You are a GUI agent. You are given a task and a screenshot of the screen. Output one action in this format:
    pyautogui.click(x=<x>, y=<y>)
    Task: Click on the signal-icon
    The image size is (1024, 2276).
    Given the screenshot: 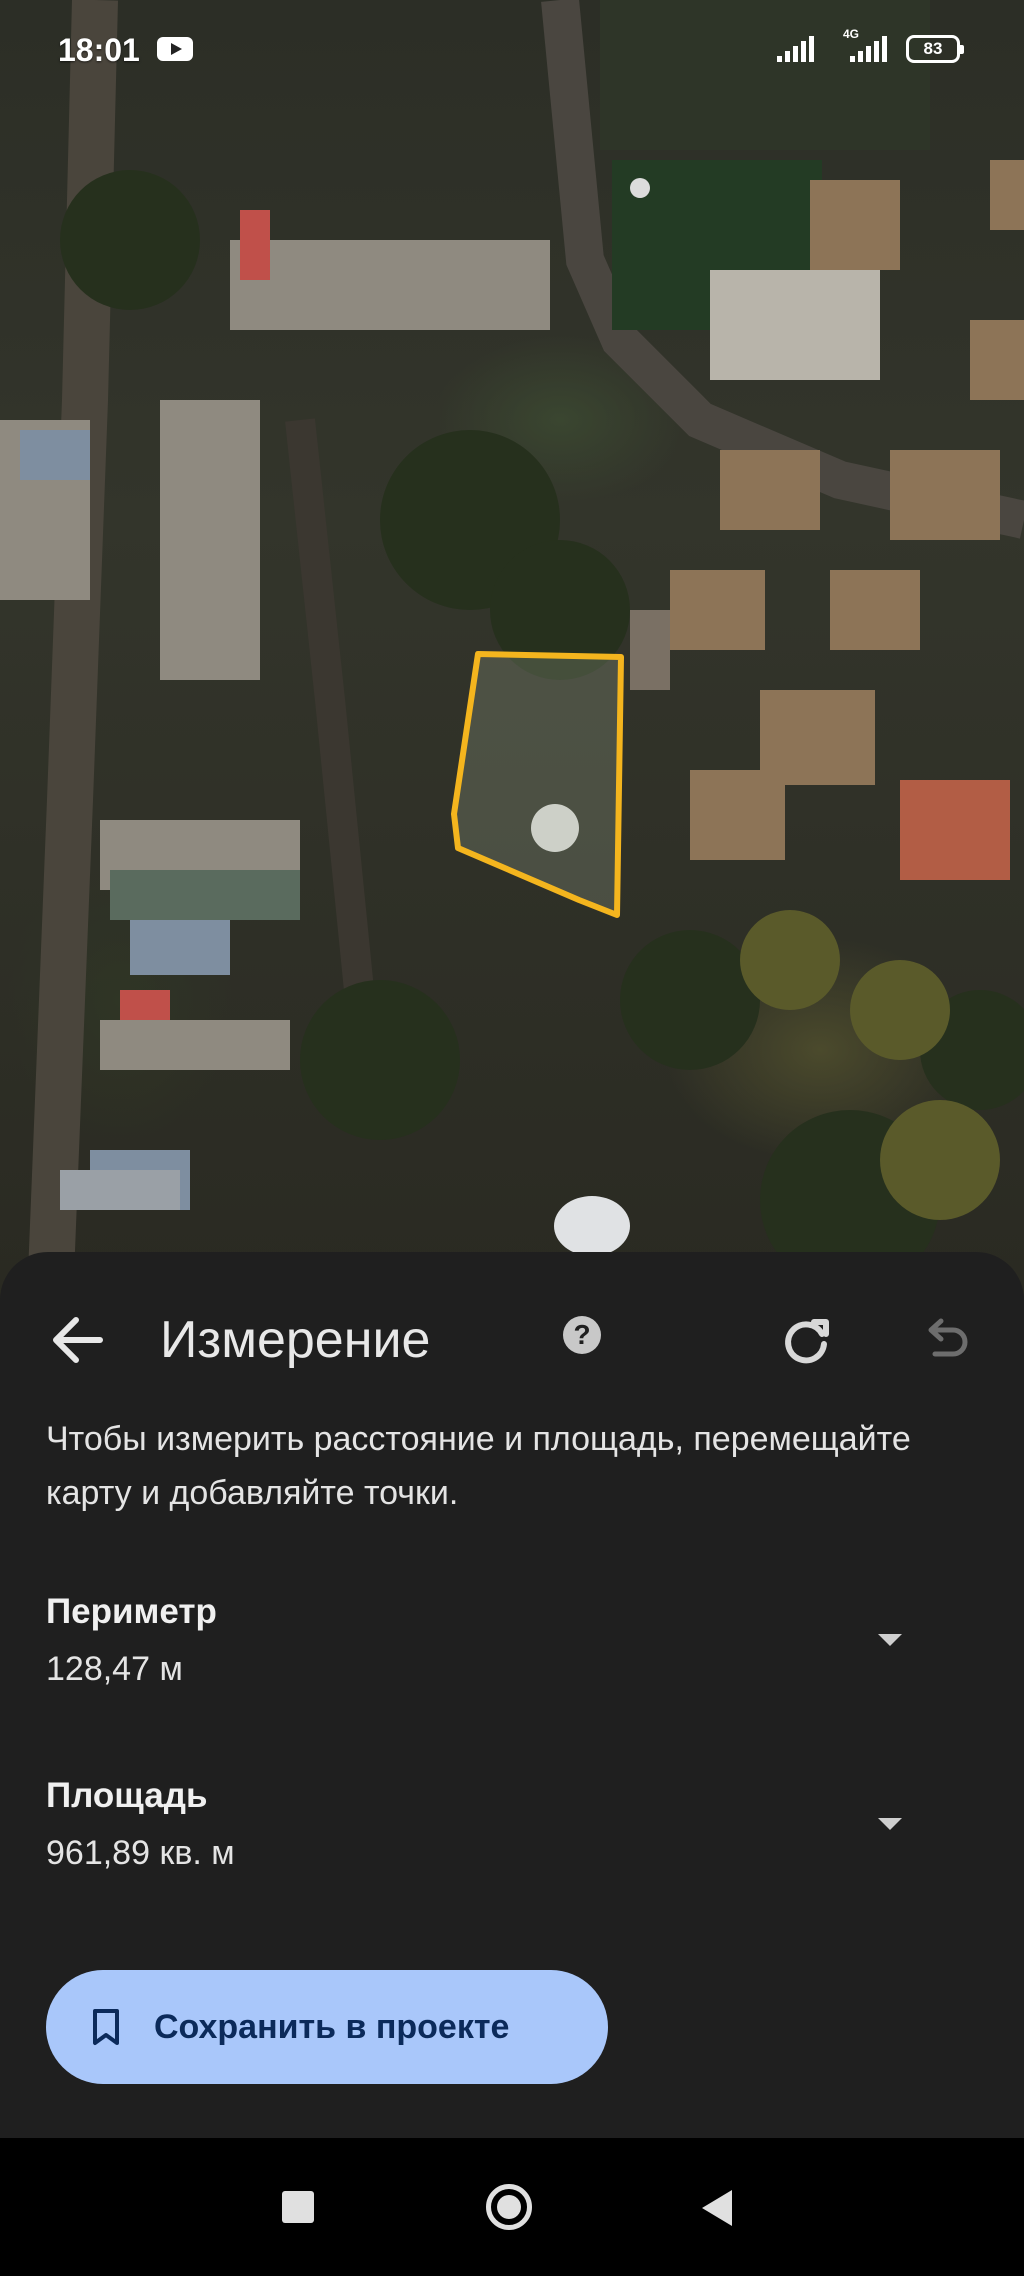 What is the action you would take?
    pyautogui.click(x=795, y=49)
    